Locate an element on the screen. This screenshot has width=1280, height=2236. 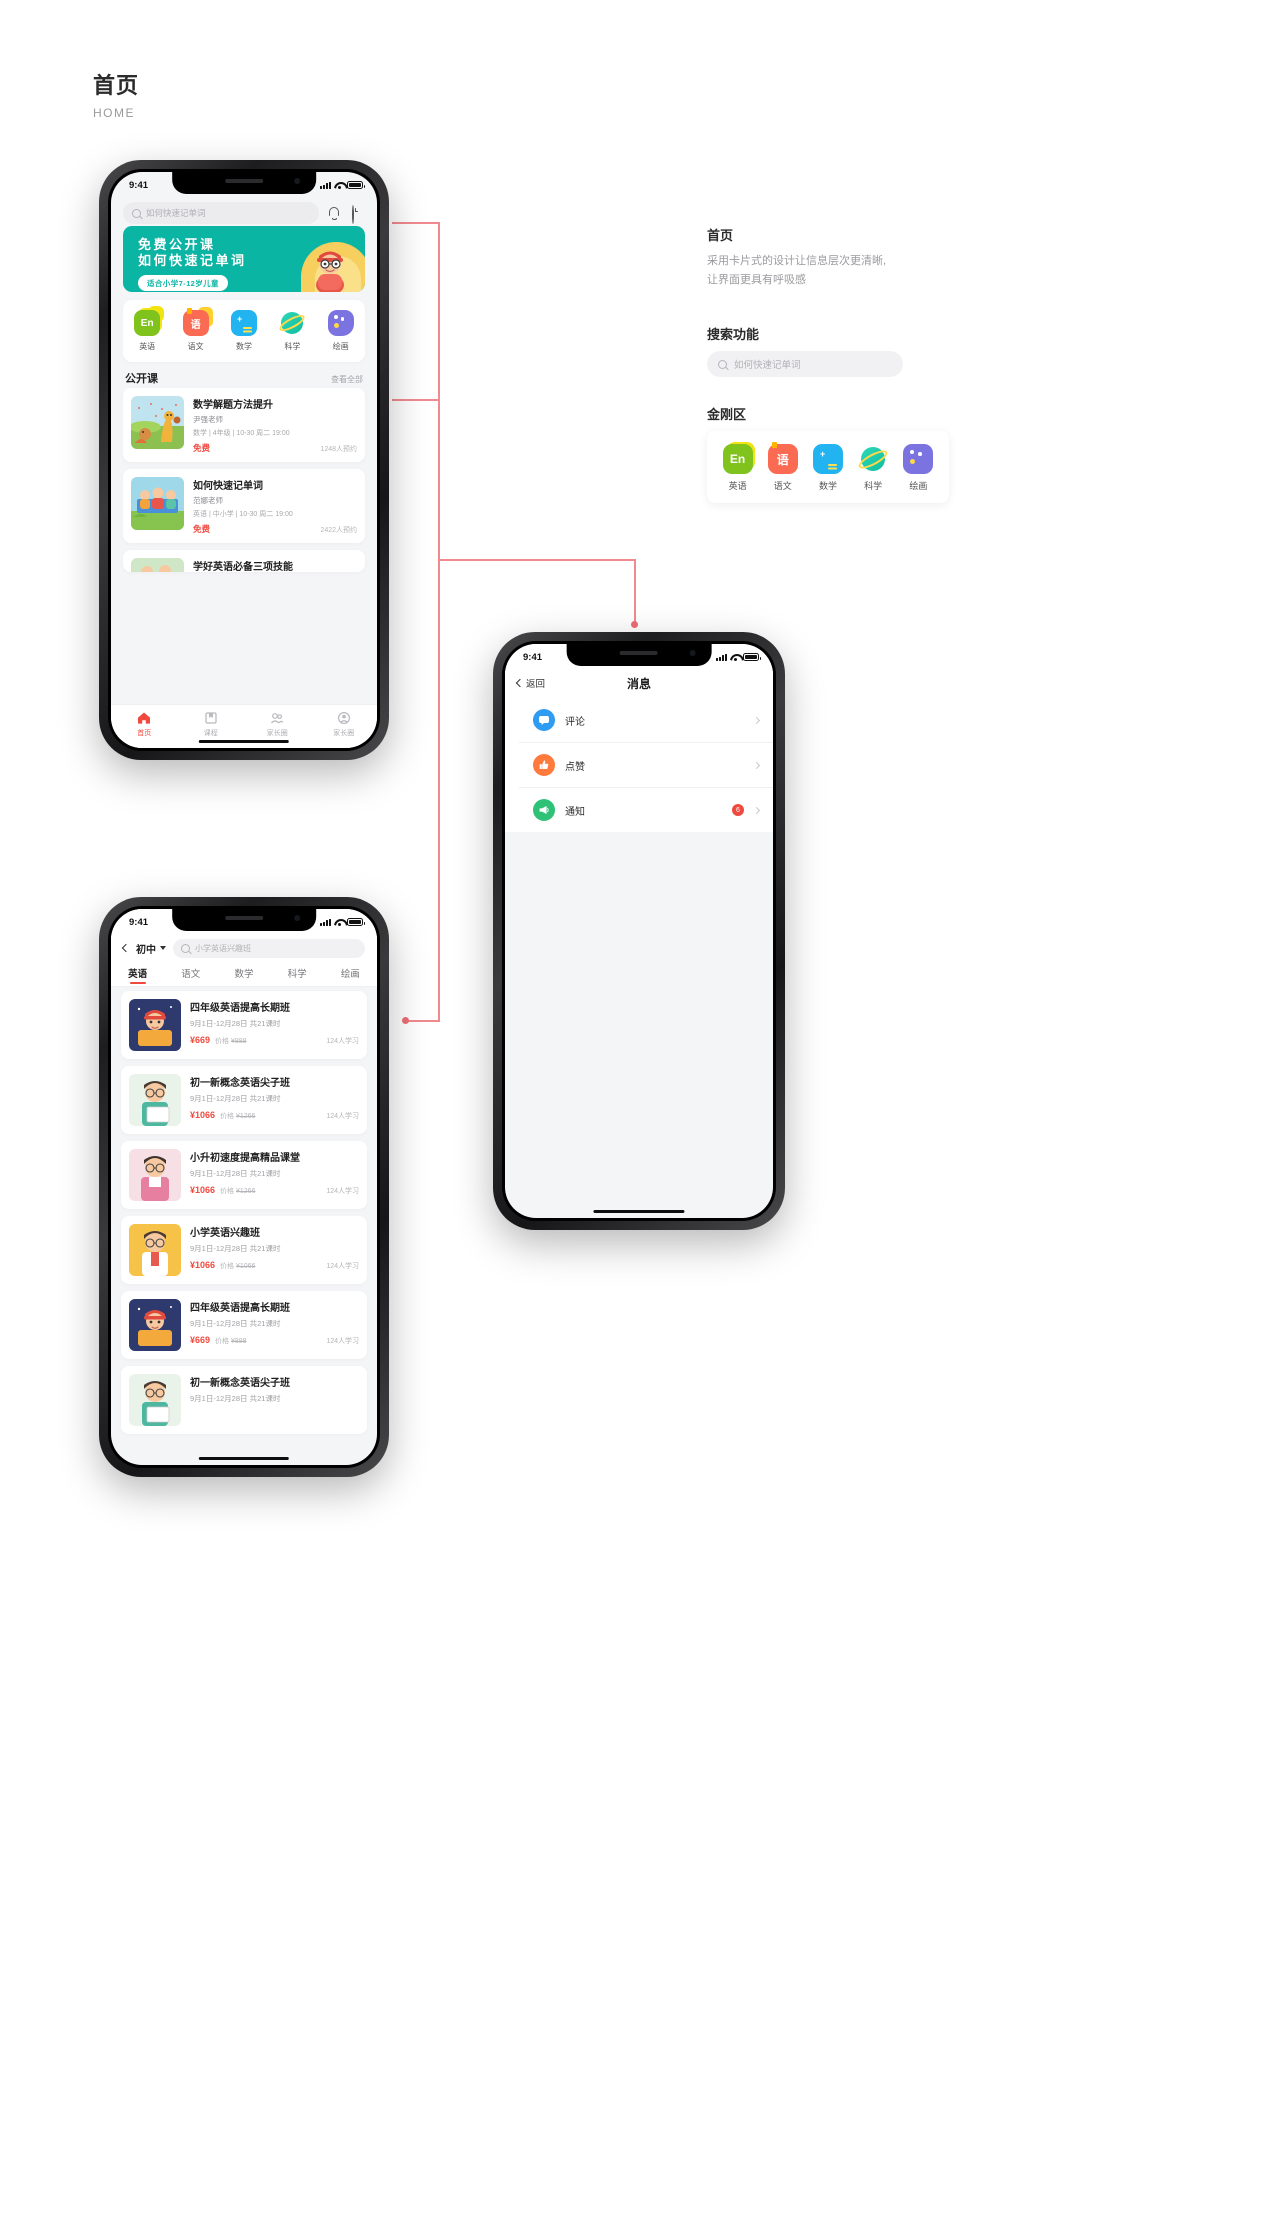
annotation-search-input: 如何快速记单词 is located at coordinates (805, 364).